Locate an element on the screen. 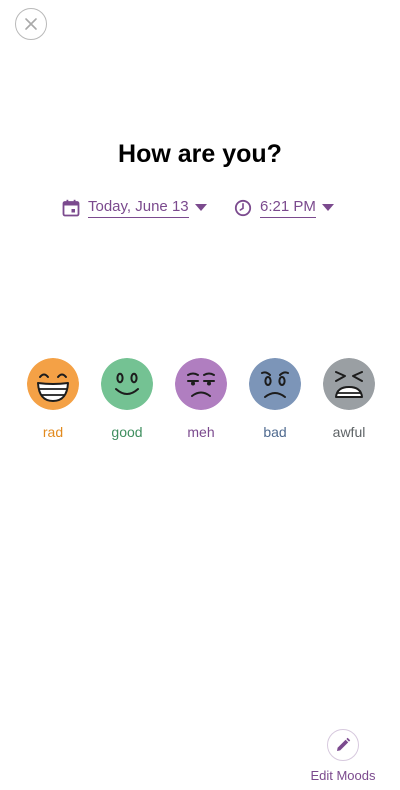 Image resolution: width=400 pixels, height=790 pixels. edit-moods-button: Edit Moods is located at coordinates (343, 756).